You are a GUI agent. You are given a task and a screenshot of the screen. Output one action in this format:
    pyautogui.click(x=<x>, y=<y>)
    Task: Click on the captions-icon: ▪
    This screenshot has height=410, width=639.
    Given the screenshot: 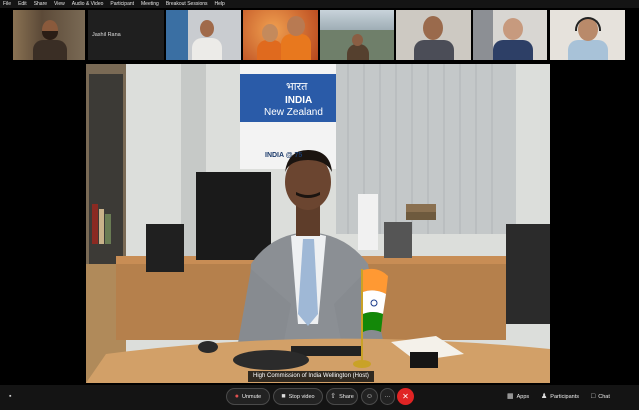 What is the action you would take?
    pyautogui.click(x=10, y=396)
    